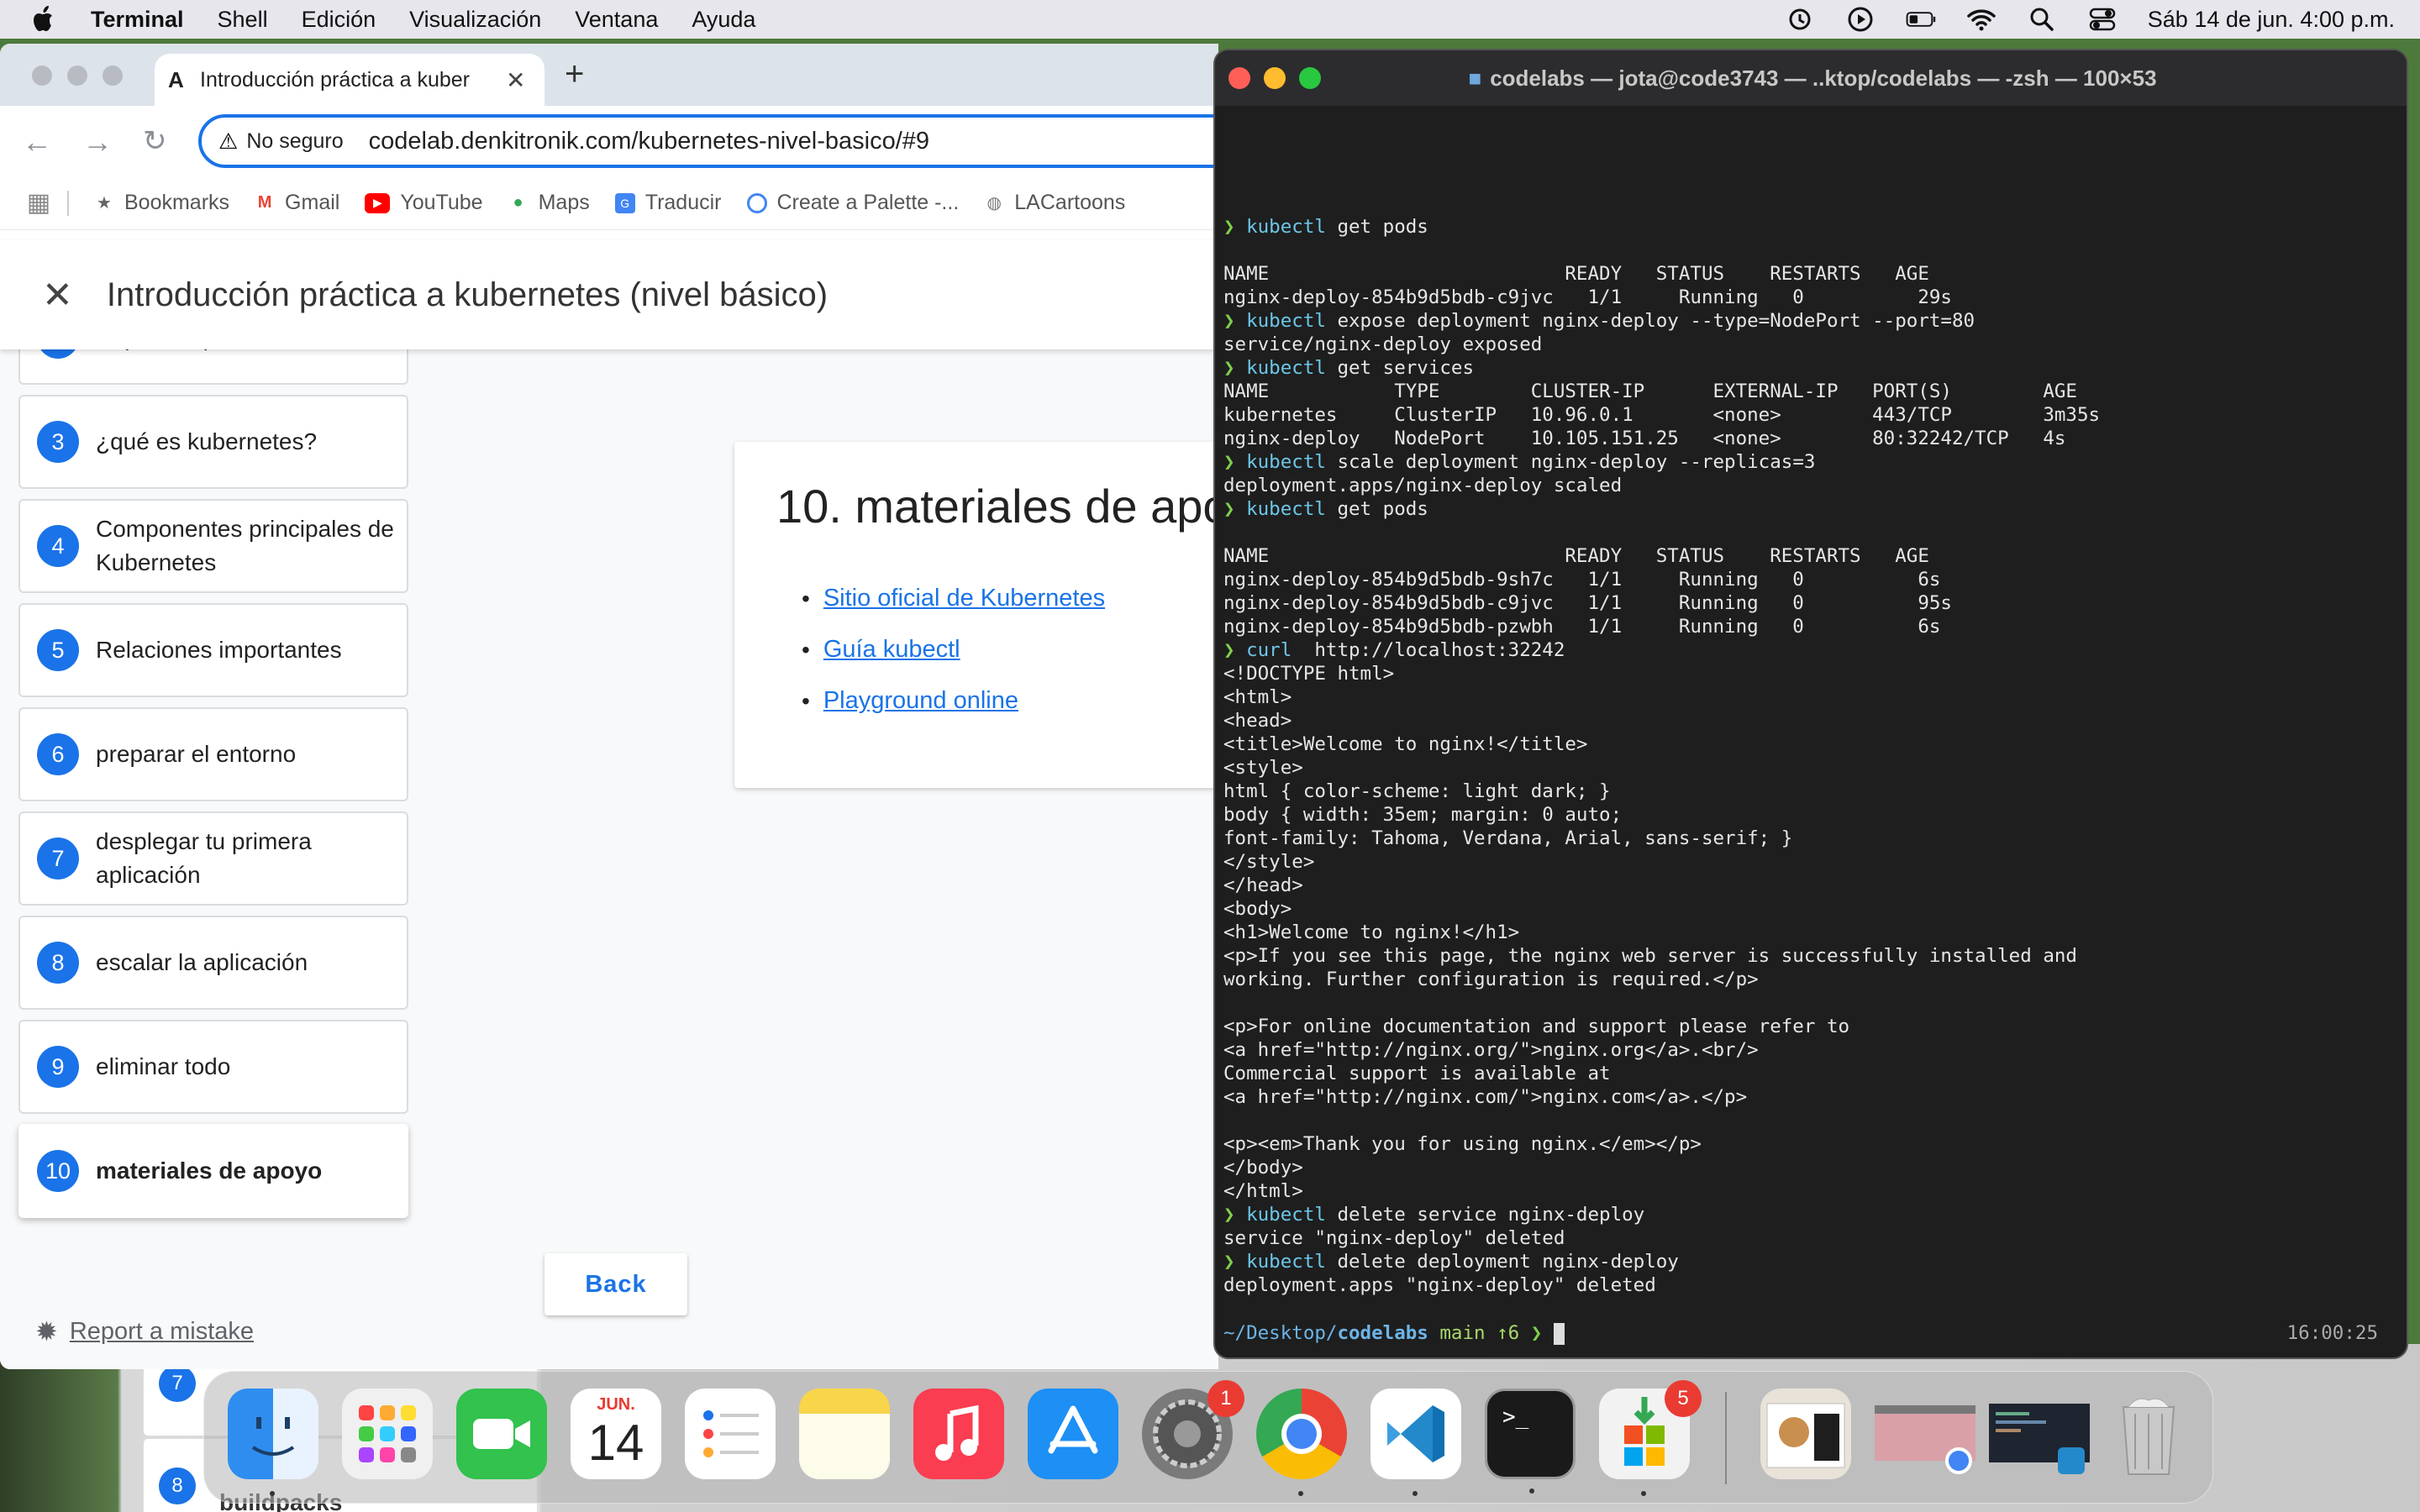 The width and height of the screenshot is (2420, 1512). Describe the element at coordinates (298, 203) in the screenshot. I see `bookmark-gmail: M Gmail` at that location.